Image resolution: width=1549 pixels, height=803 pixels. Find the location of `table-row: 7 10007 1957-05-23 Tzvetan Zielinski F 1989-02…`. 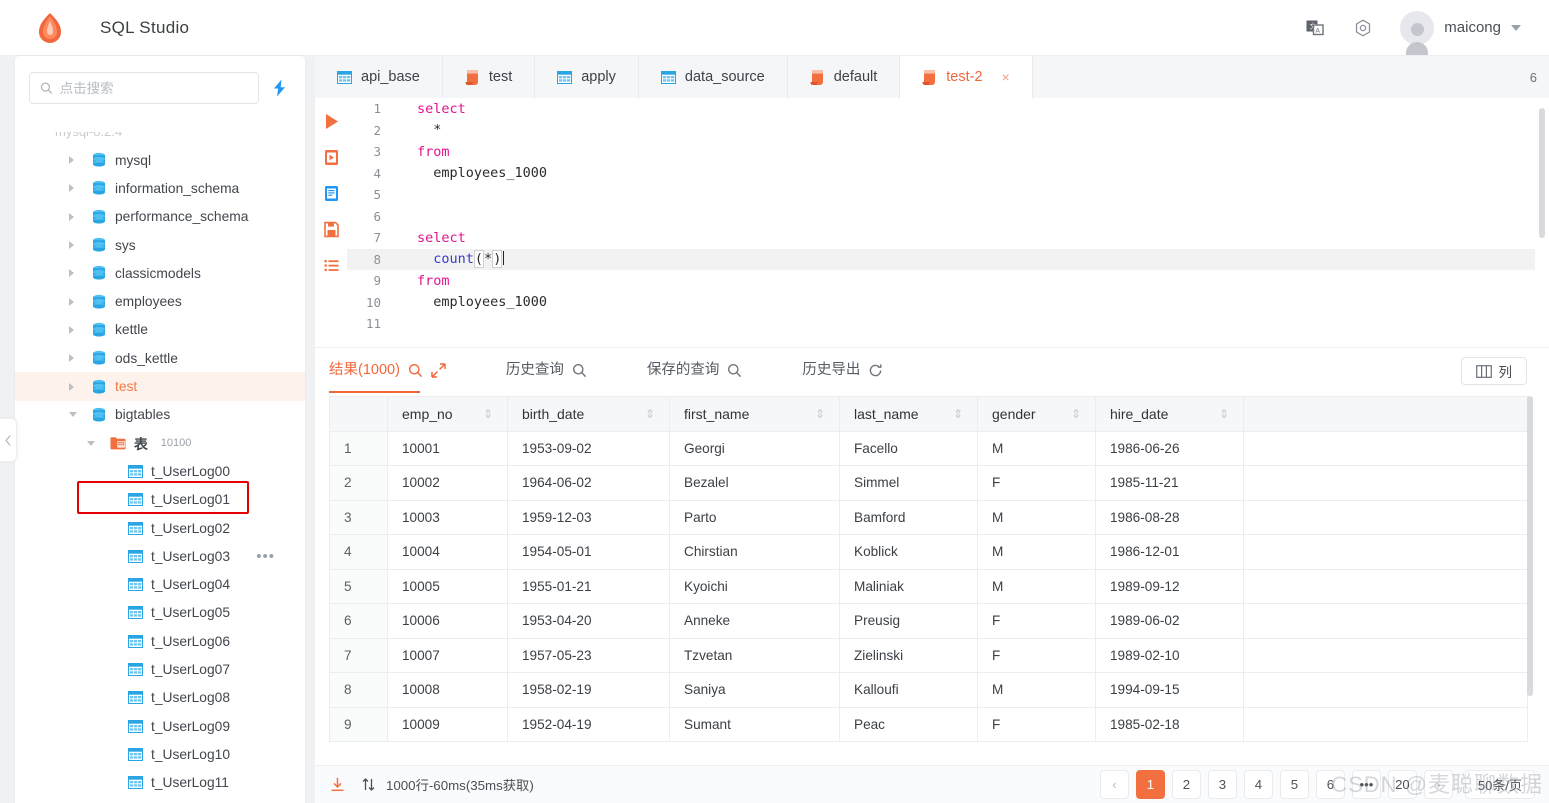

table-row: 7 10007 1957-05-23 Tzvetan Zielinski F 1989-02… is located at coordinates (928, 655).